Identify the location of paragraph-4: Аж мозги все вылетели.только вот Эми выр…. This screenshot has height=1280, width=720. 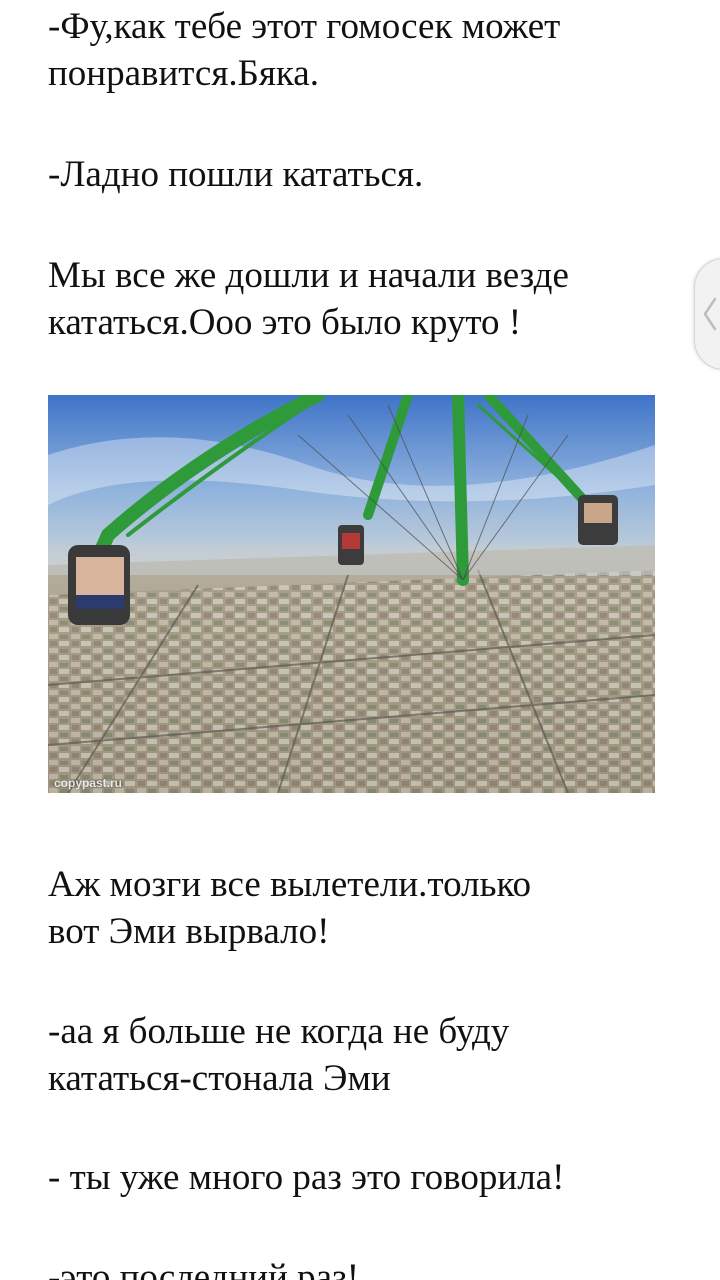
(358, 908).